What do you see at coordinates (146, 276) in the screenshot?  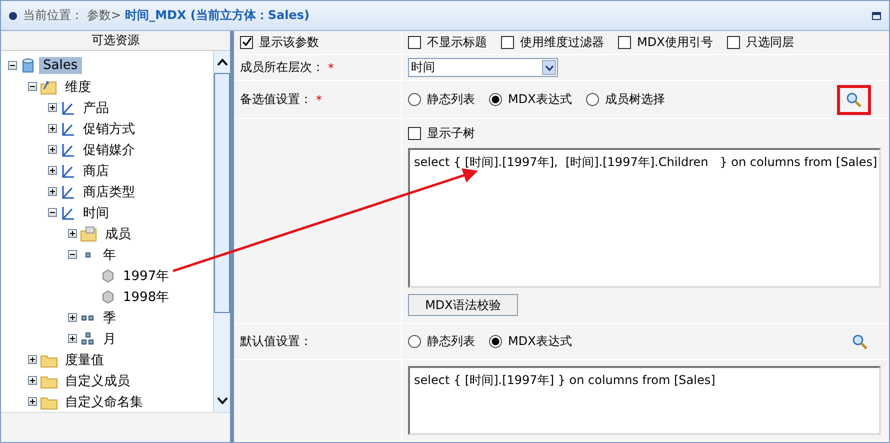 I see `tree-item: 1997年` at bounding box center [146, 276].